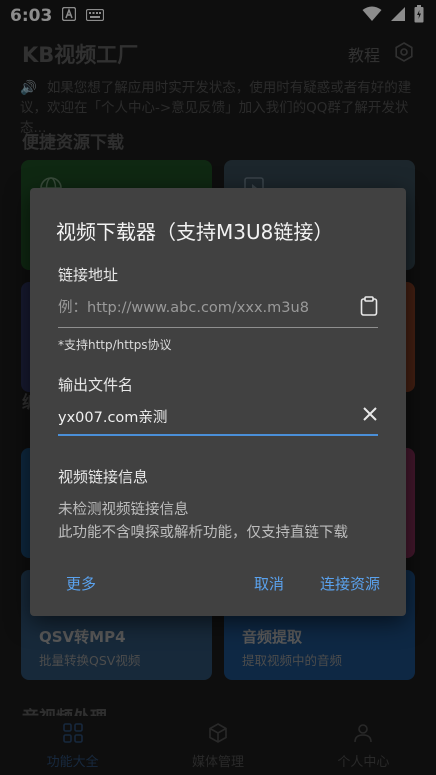 This screenshot has height=775, width=436. I want to click on url-input, so click(206, 308).